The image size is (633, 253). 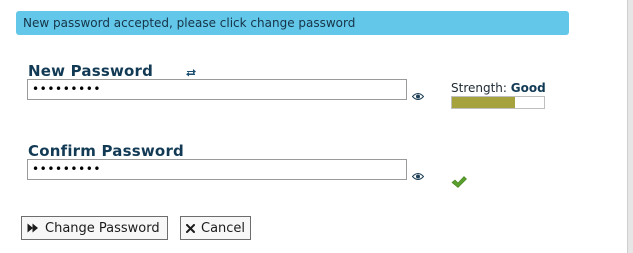 I want to click on cancel-button: Cancel, so click(x=215, y=228).